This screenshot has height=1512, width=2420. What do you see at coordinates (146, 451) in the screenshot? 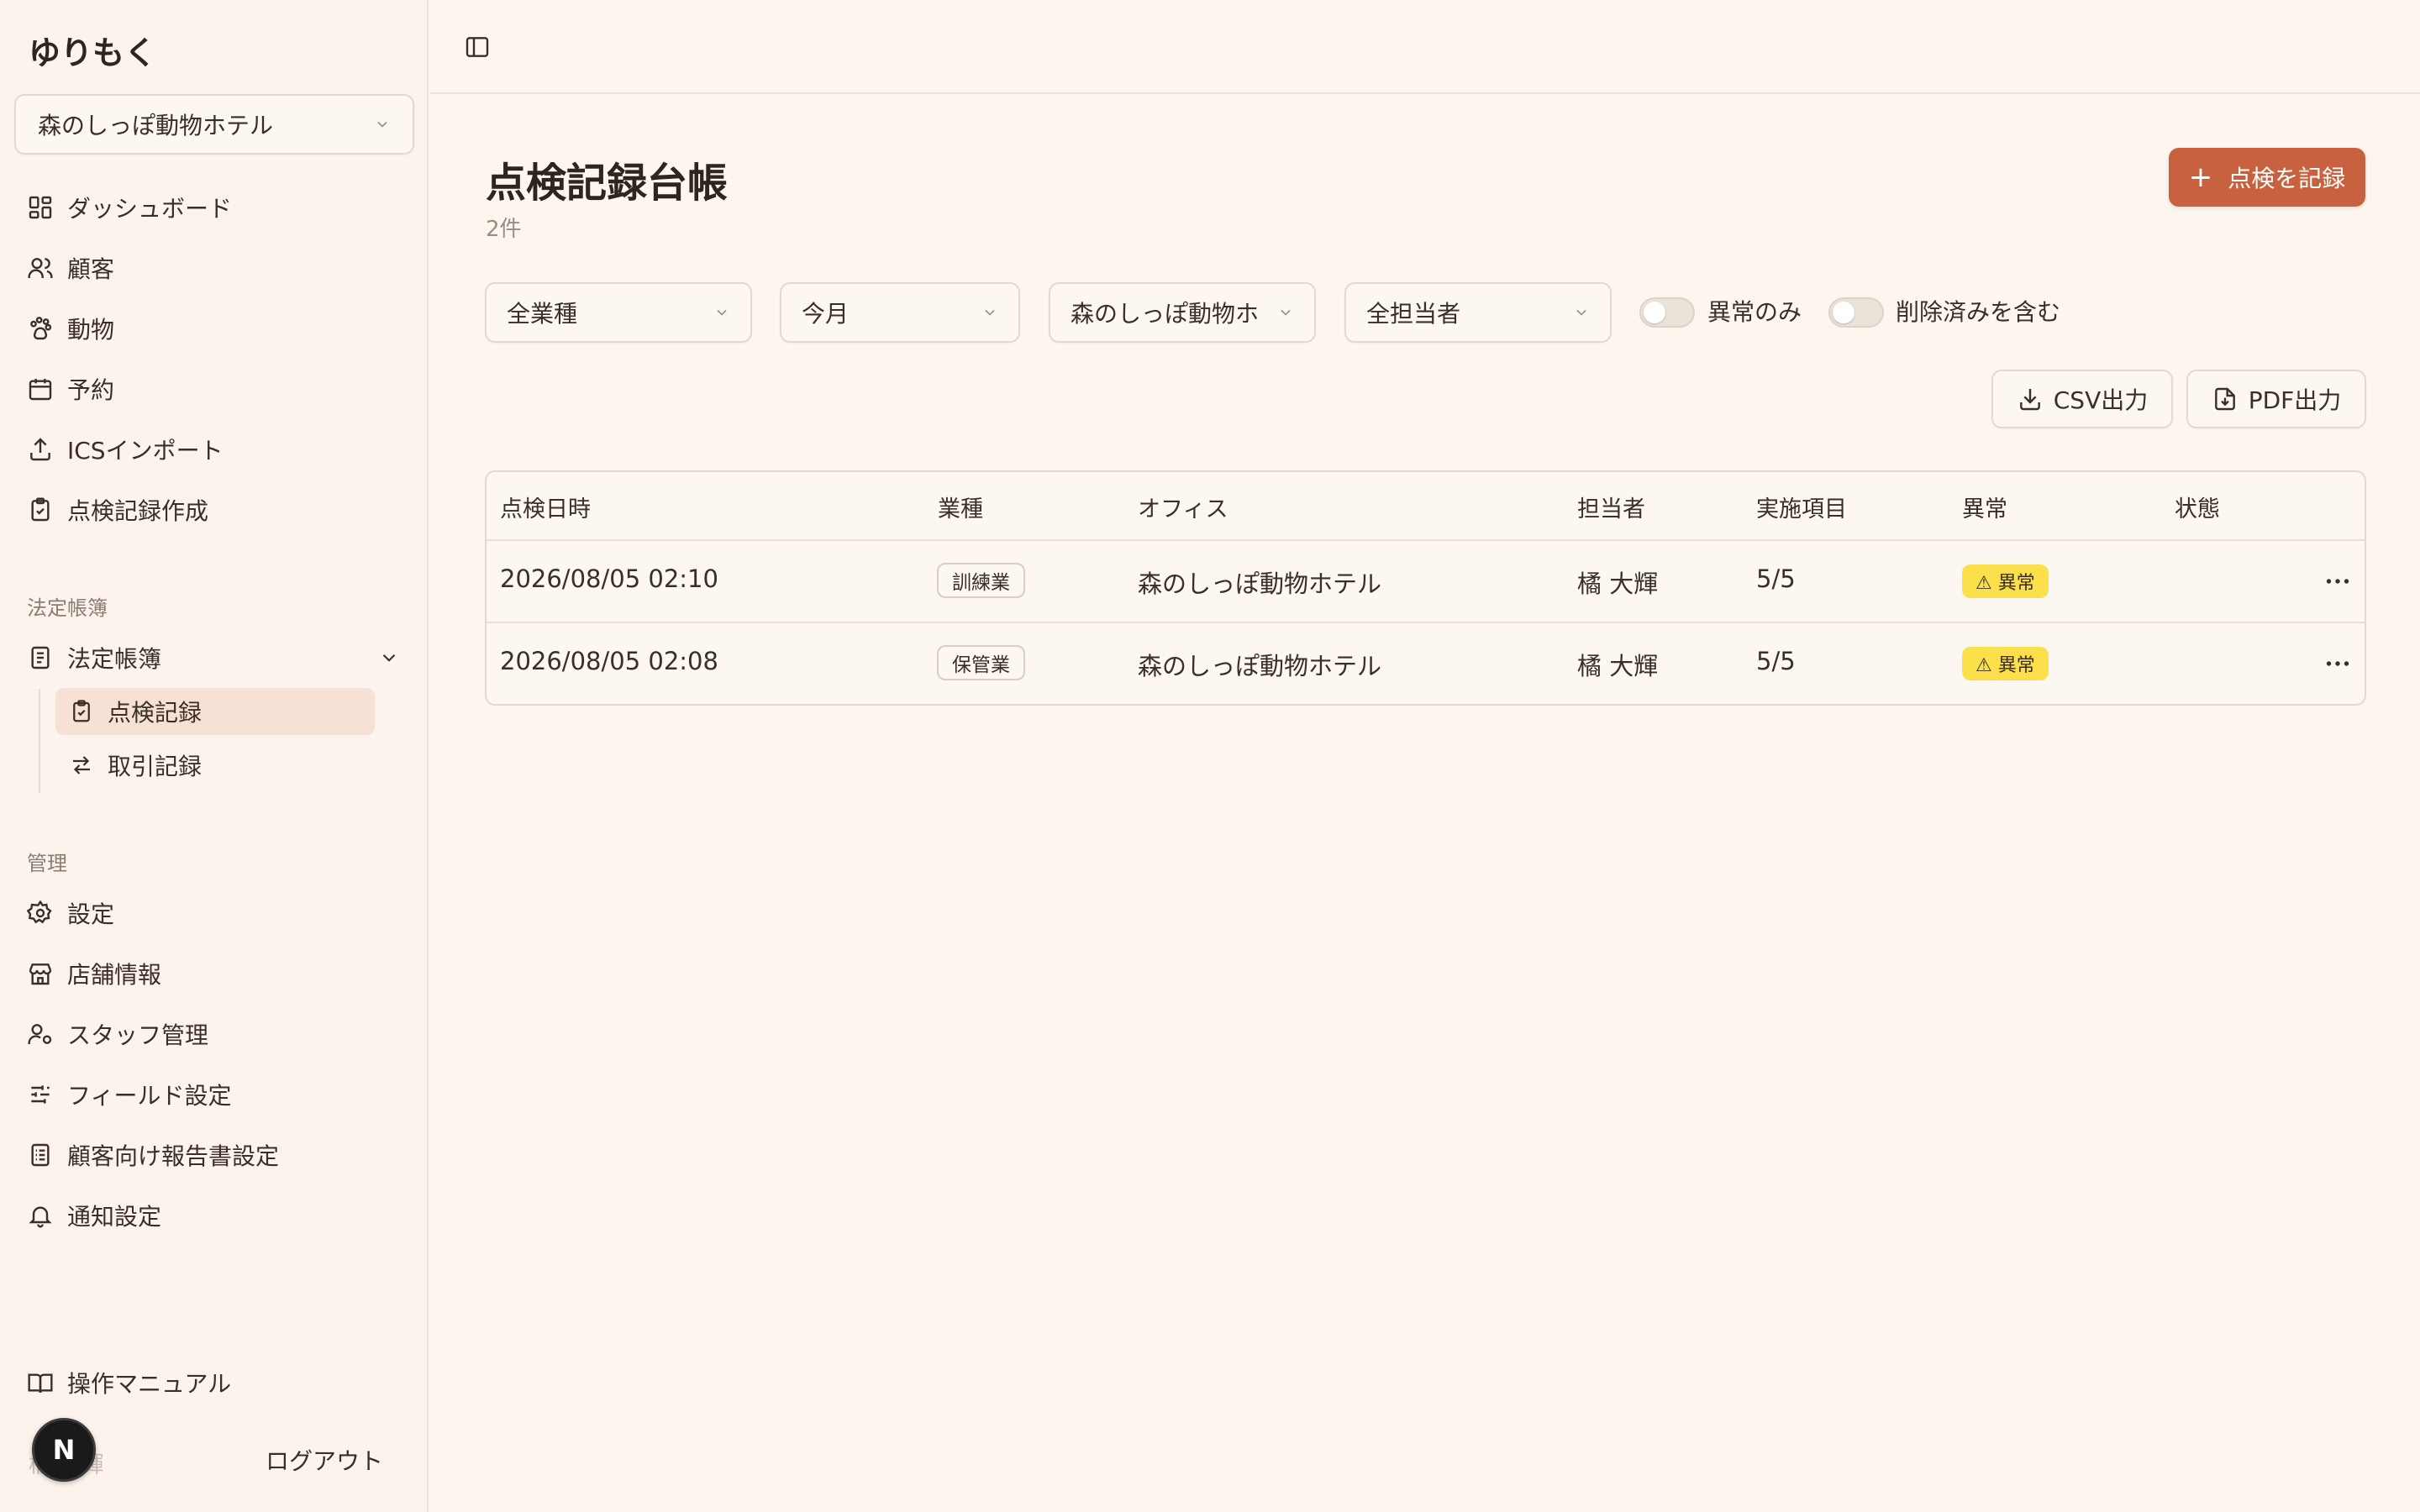
I see `sidebar-item-label: ICSインポート` at bounding box center [146, 451].